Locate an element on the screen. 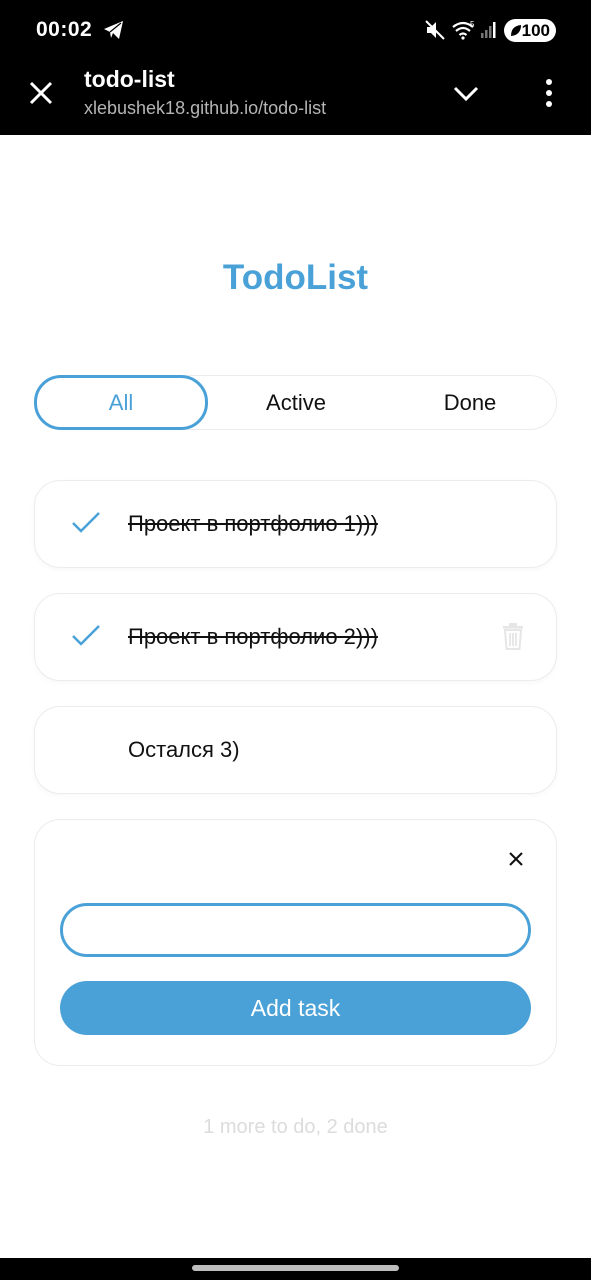  system-nav-bar is located at coordinates (295, 1269).